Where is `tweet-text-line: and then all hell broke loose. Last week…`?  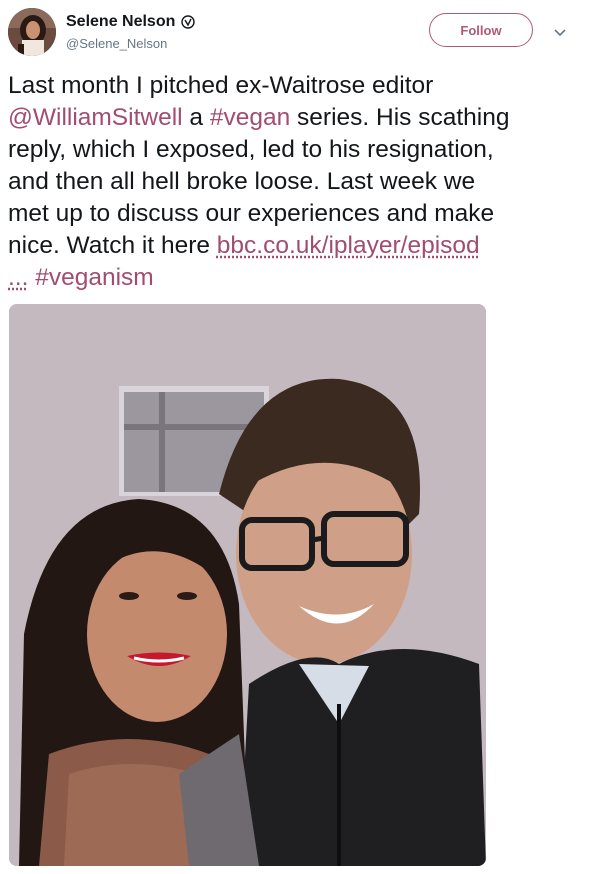 tweet-text-line: and then all hell broke loose. Last week… is located at coordinates (293, 182).